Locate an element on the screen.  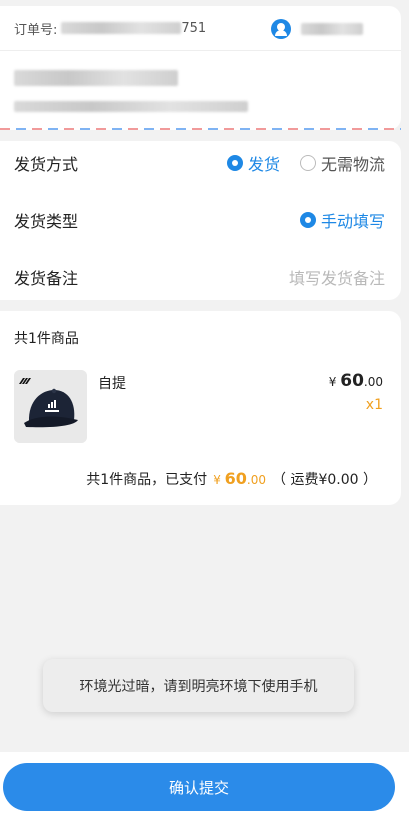
price-decimal: .00 is located at coordinates (373, 382).